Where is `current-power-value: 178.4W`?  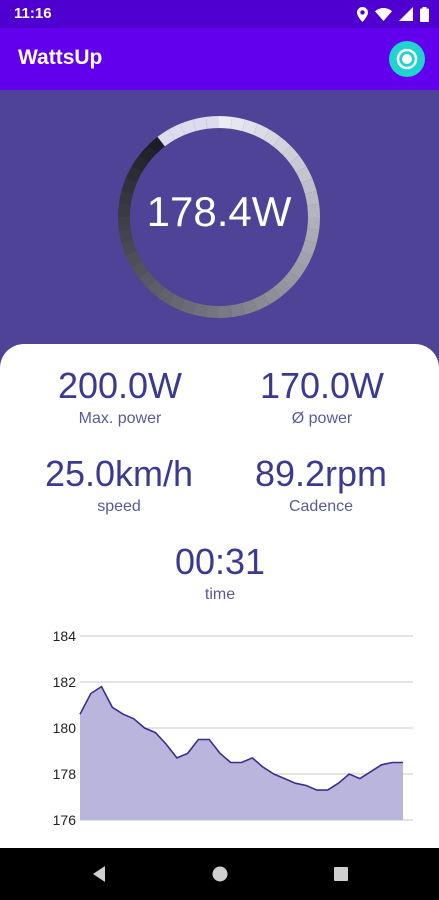 current-power-value: 178.4W is located at coordinates (219, 211).